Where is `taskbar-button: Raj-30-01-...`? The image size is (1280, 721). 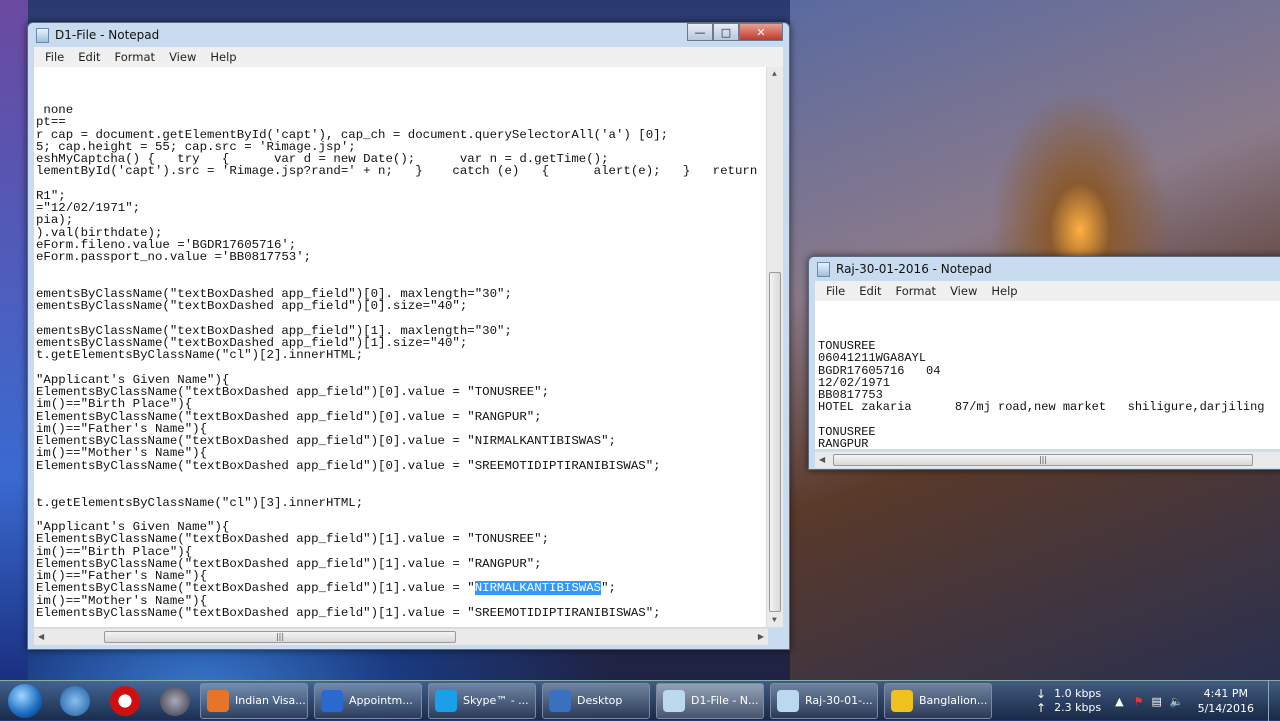 taskbar-button: Raj-30-01-... is located at coordinates (824, 700).